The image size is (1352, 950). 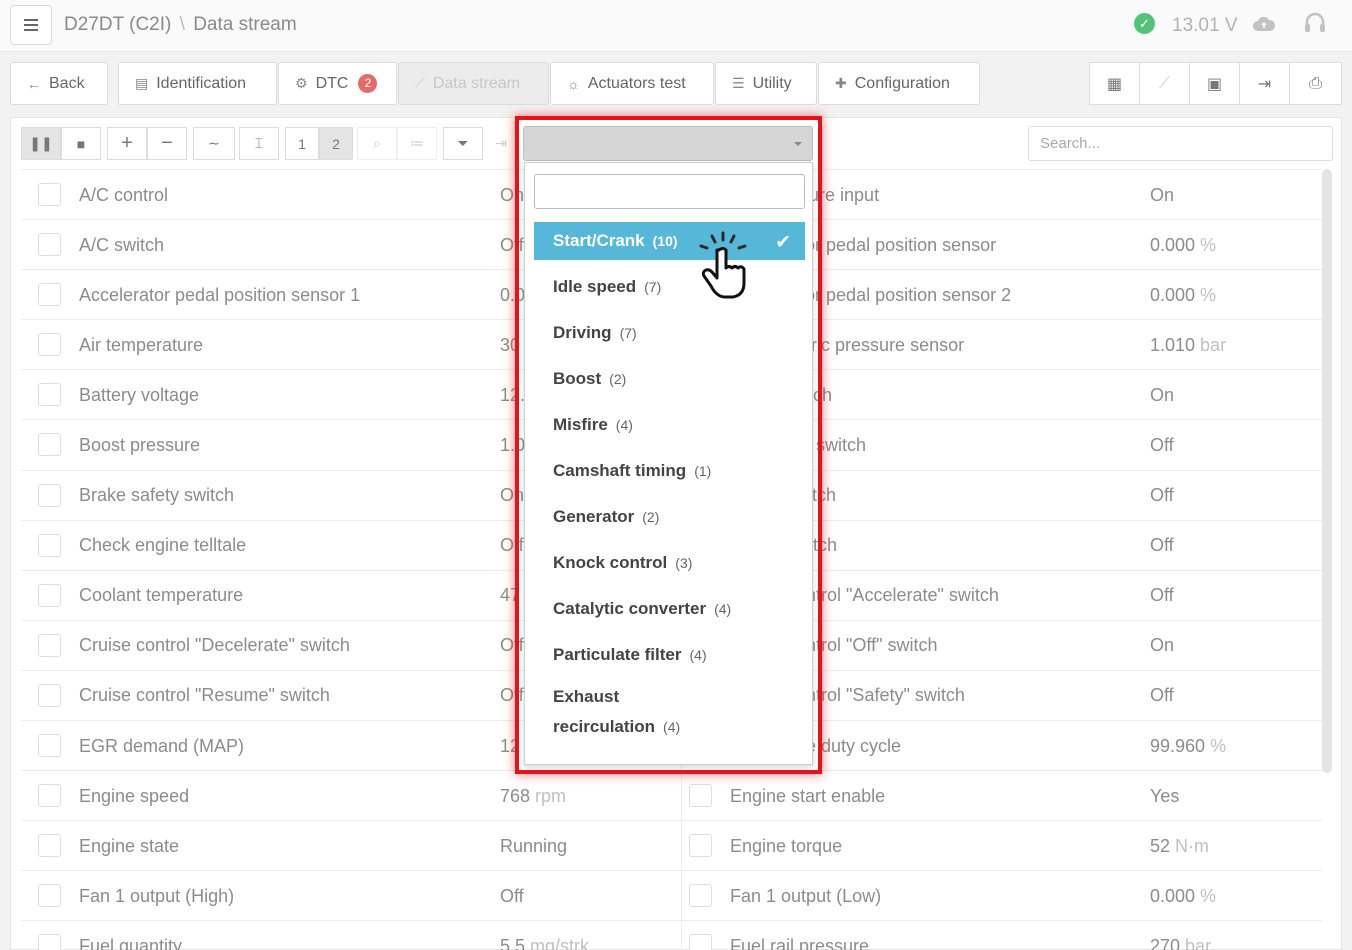 I want to click on zoom-in-button: +, so click(x=127, y=143).